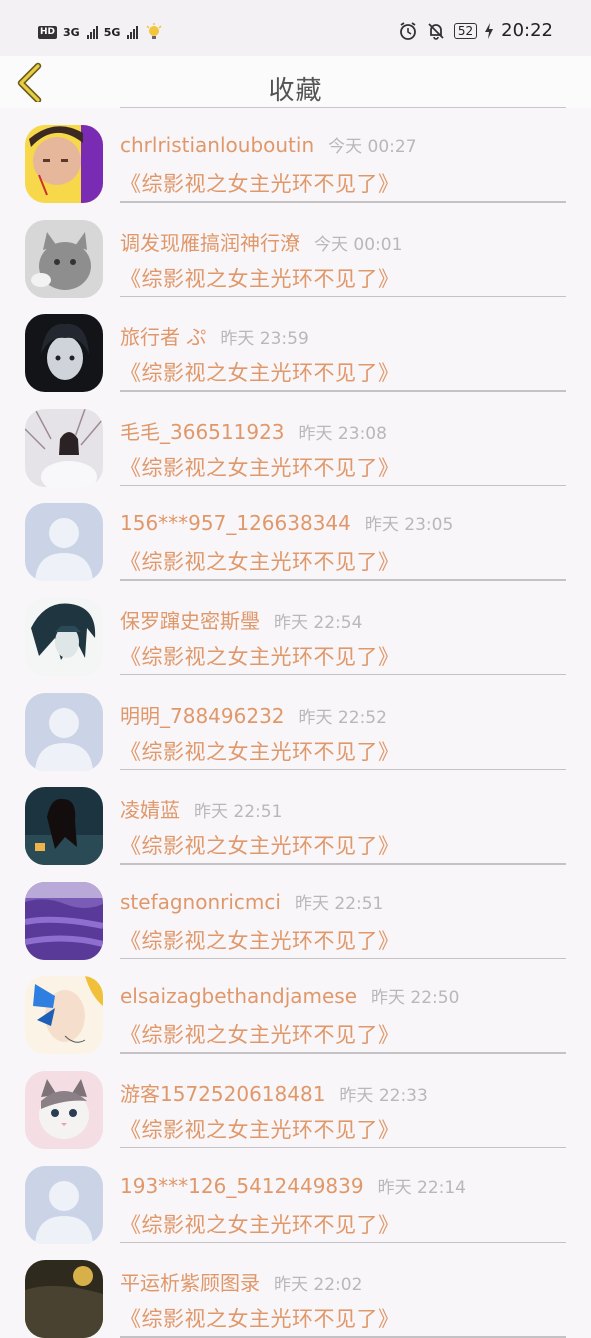 The height and width of the screenshot is (1338, 591). What do you see at coordinates (295, 818) in the screenshot?
I see `list-item: 凌婧蓝 昨天 22:51 《综影视之女主光环不见了》` at bounding box center [295, 818].